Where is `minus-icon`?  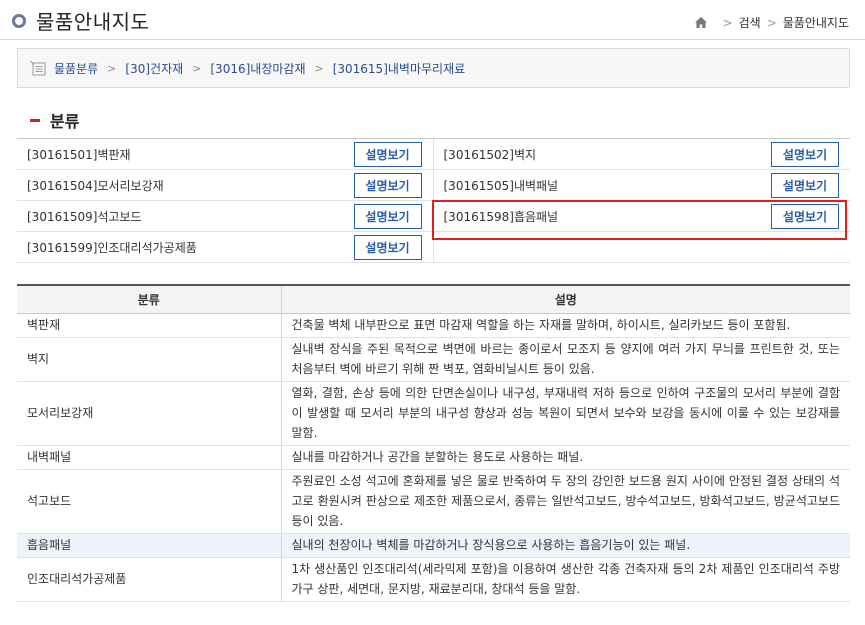 minus-icon is located at coordinates (35, 120).